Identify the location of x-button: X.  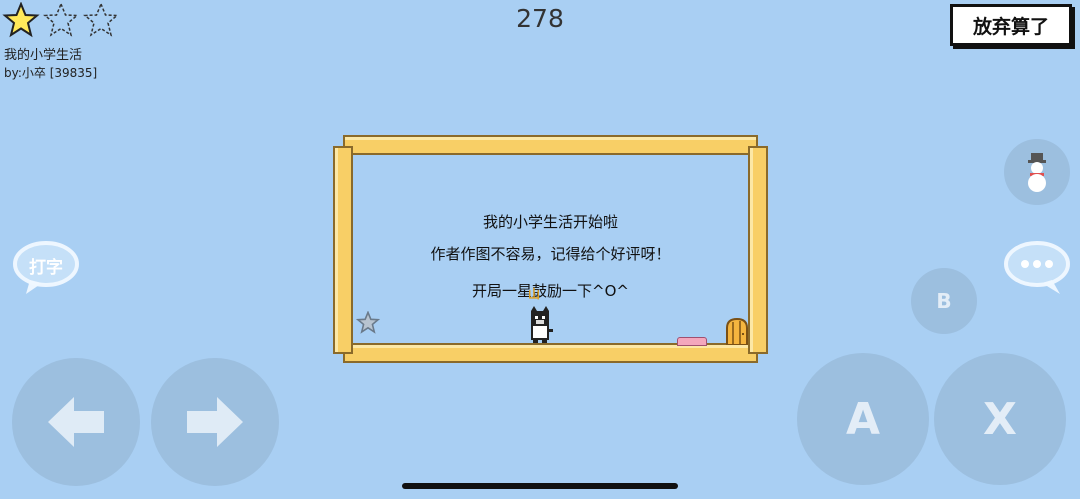
(1000, 419).